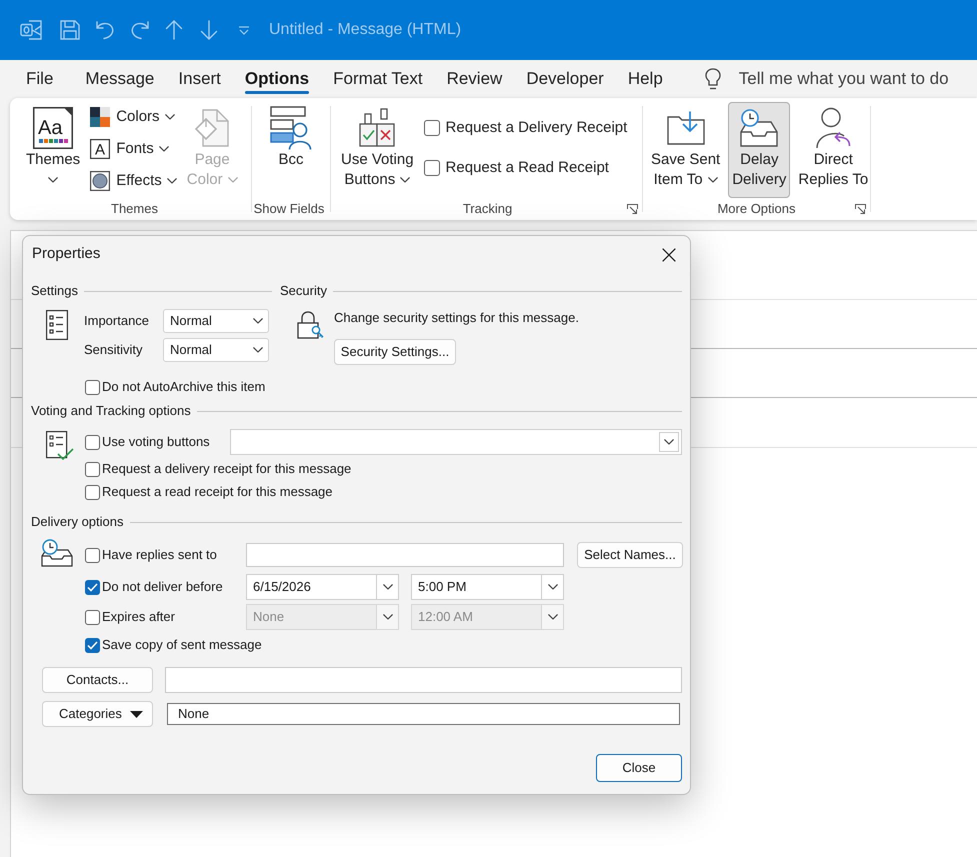 This screenshot has height=857, width=977. What do you see at coordinates (227, 469) in the screenshot?
I see `checkbox-label: Request a delivery receipt for this message` at bounding box center [227, 469].